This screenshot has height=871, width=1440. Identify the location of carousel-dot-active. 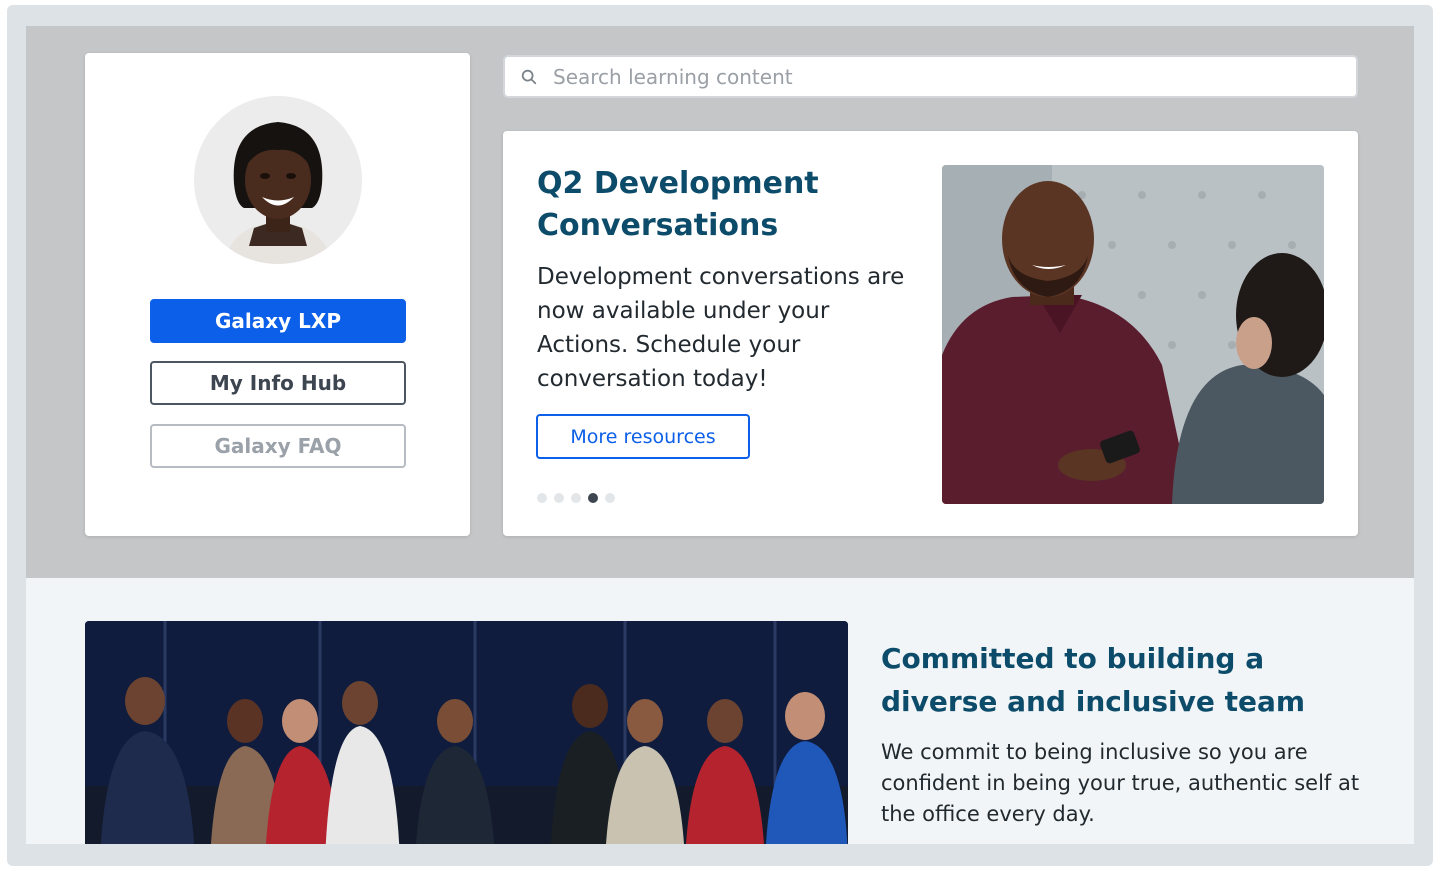
(593, 498).